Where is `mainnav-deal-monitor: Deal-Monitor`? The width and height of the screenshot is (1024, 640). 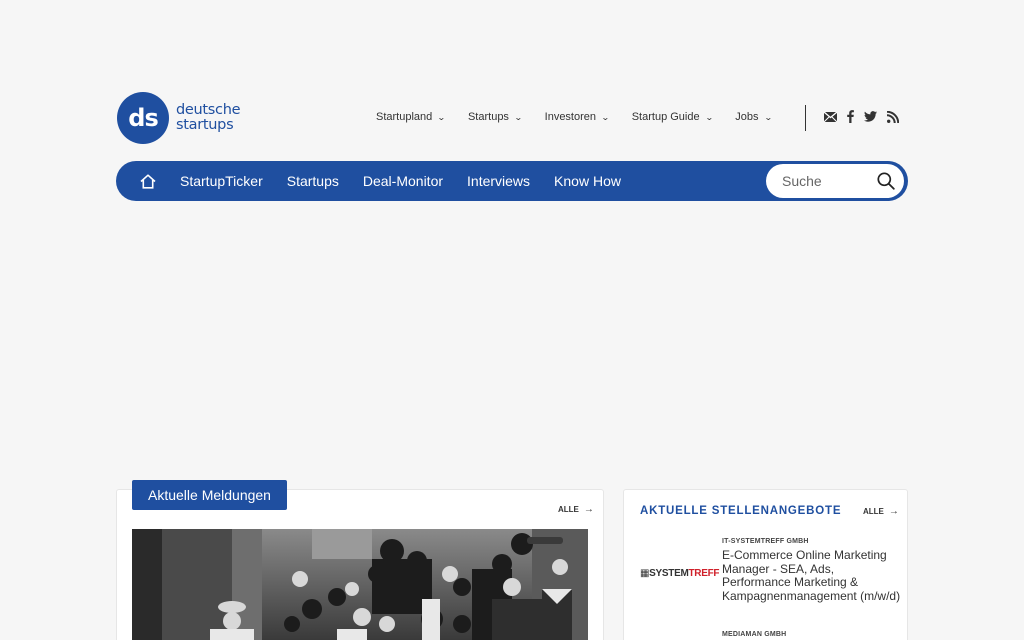
mainnav-deal-monitor: Deal-Monitor is located at coordinates (403, 181).